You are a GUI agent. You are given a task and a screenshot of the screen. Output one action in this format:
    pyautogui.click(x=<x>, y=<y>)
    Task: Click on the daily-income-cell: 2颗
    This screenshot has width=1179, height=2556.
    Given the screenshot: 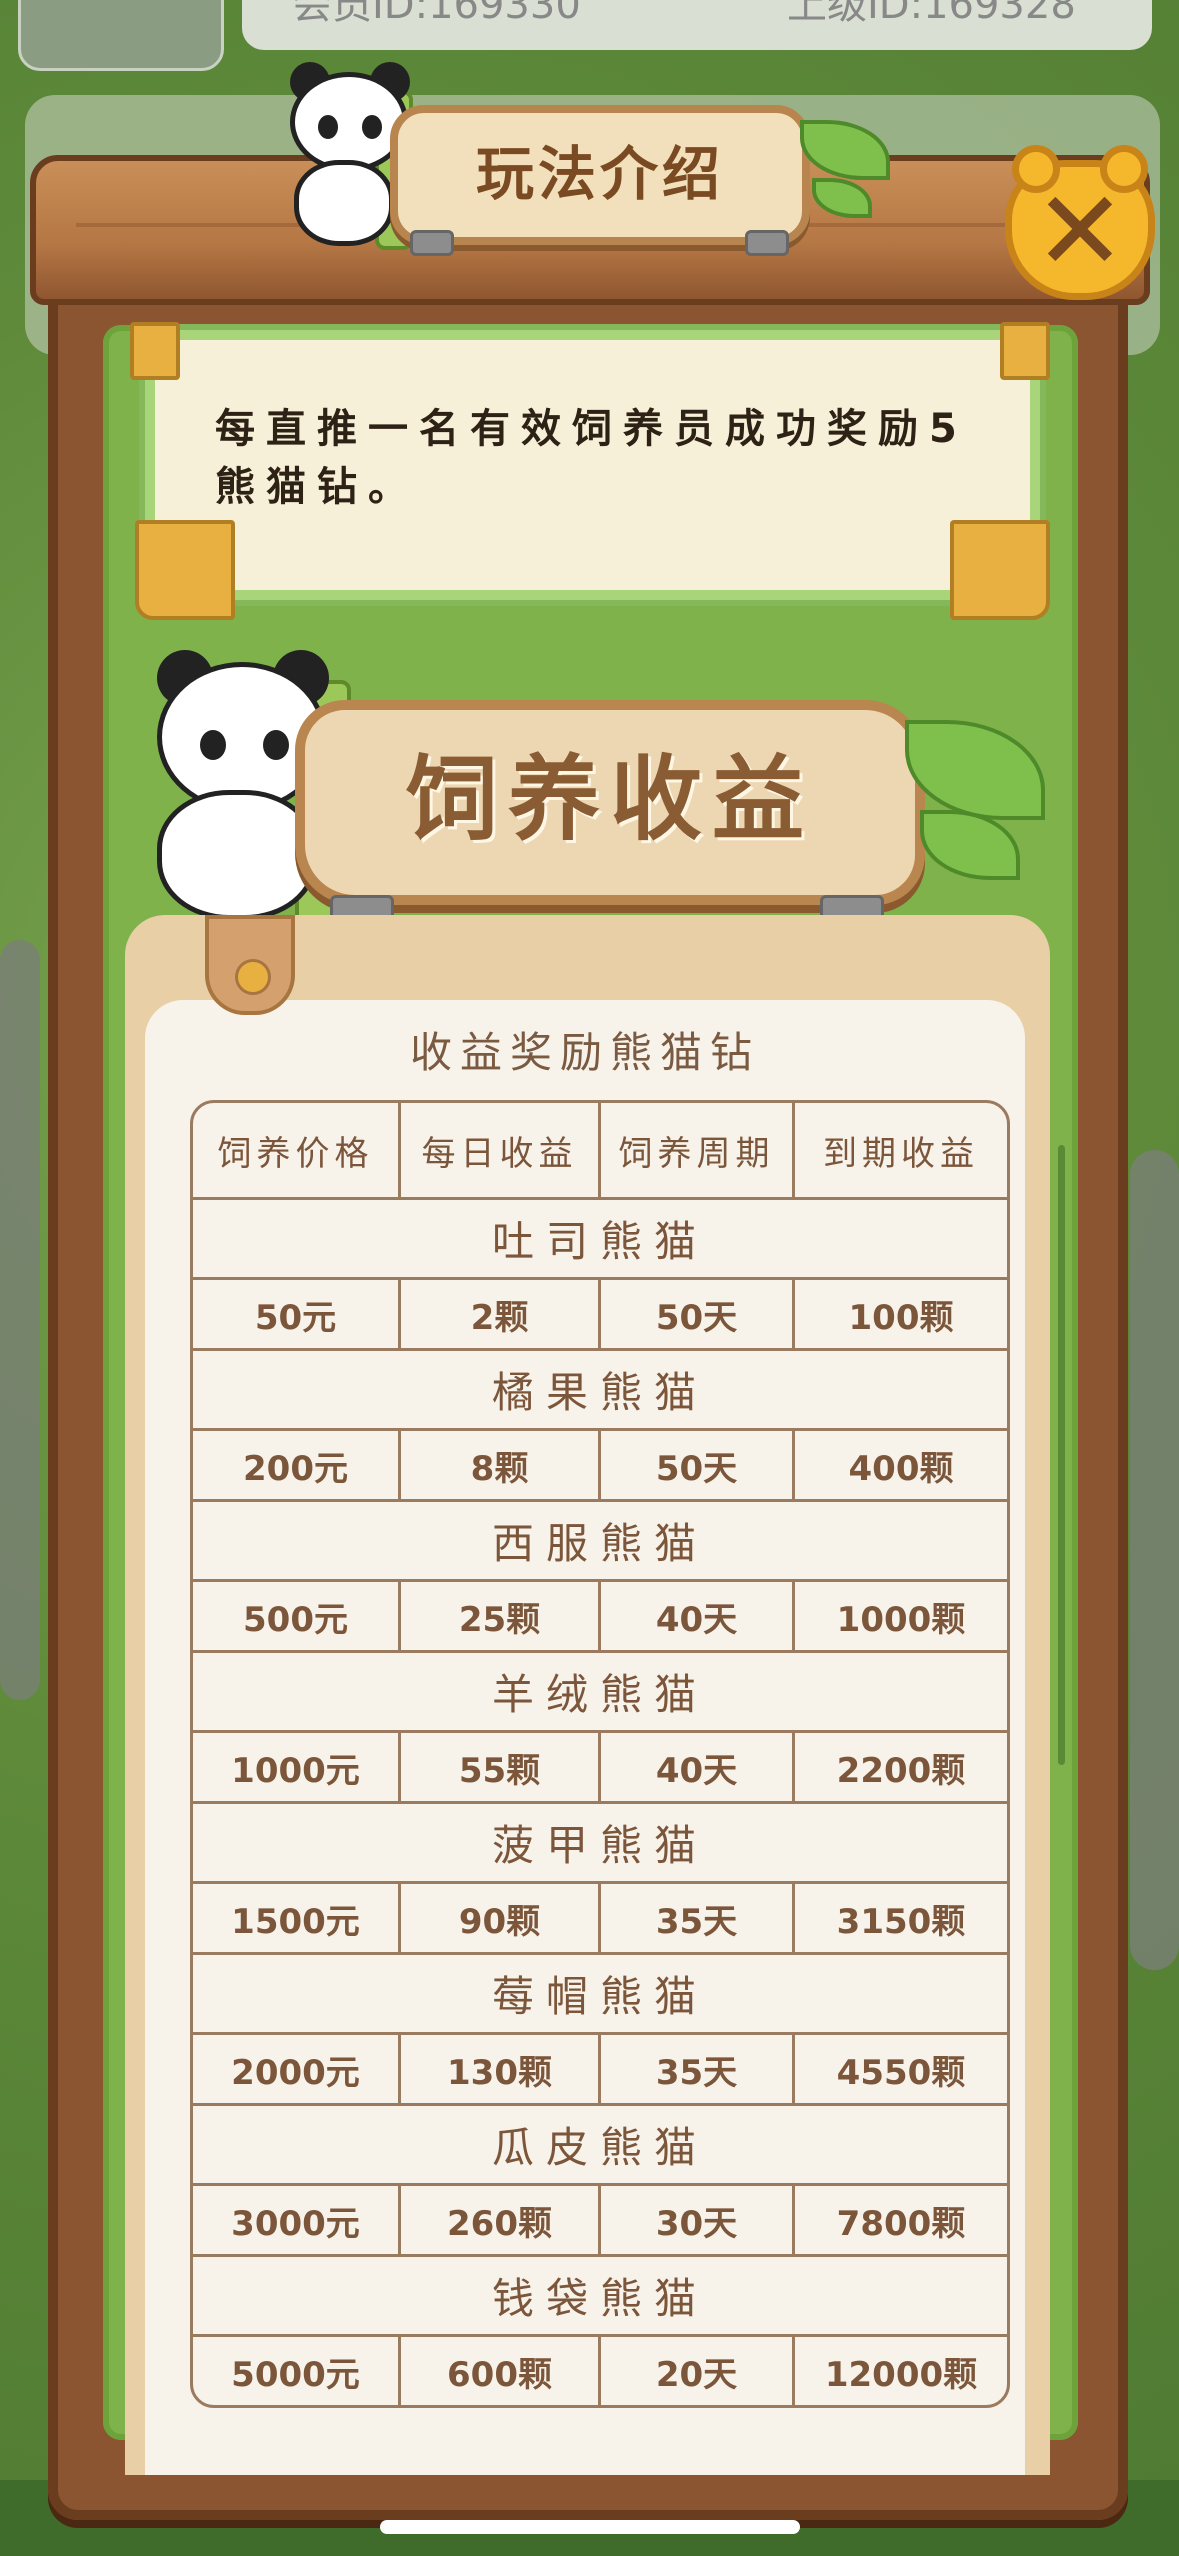 What is the action you would take?
    pyautogui.click(x=501, y=1315)
    